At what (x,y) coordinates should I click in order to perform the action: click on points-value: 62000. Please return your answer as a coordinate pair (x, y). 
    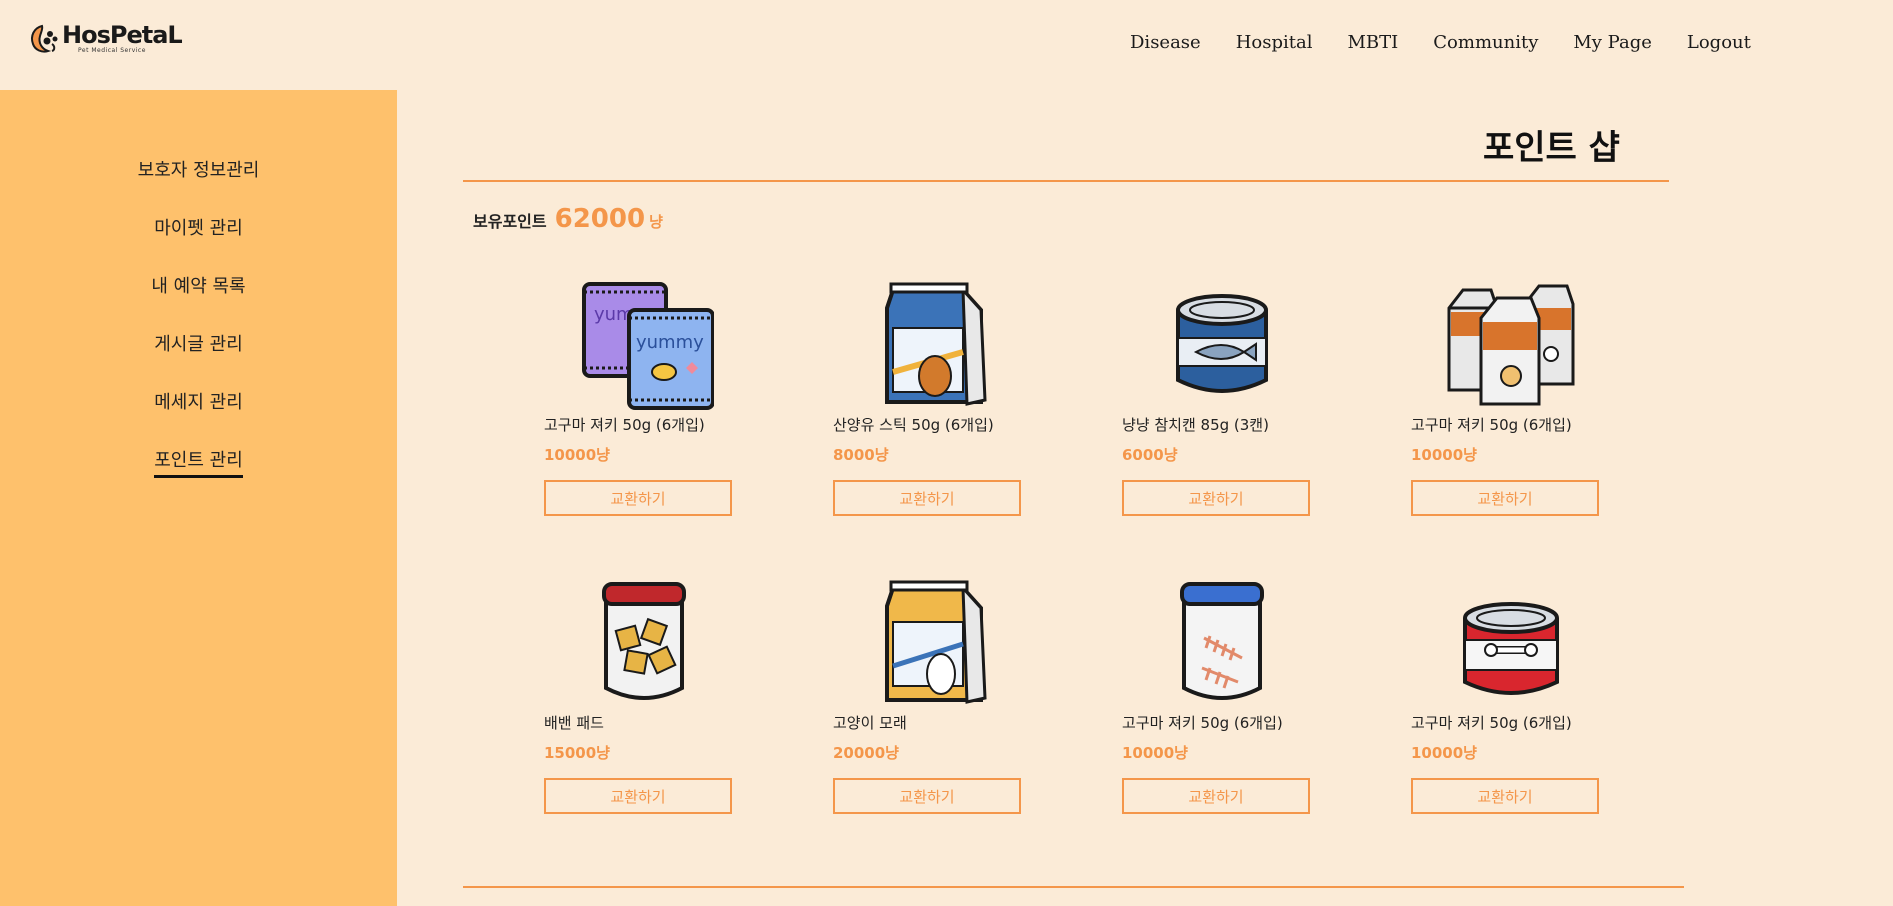
    Looking at the image, I should click on (600, 219).